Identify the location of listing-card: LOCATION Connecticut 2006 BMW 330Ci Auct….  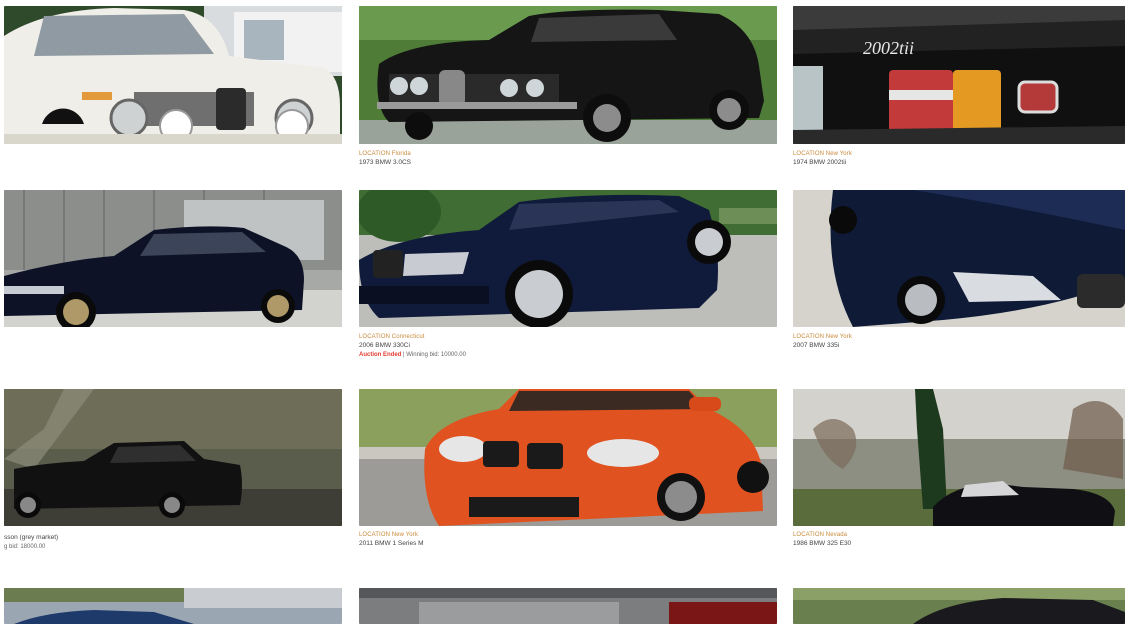
(568, 285).